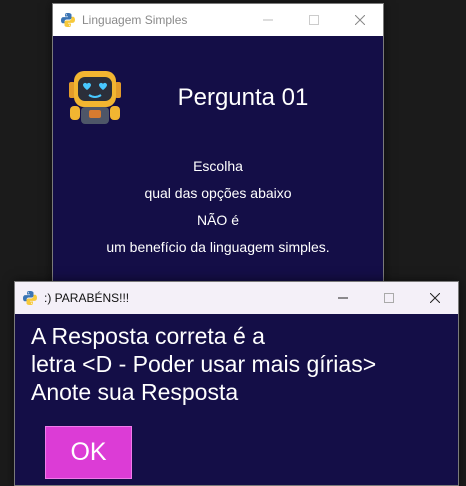 The image size is (466, 486). I want to click on message-line: A Resposta correta é a, so click(148, 336).